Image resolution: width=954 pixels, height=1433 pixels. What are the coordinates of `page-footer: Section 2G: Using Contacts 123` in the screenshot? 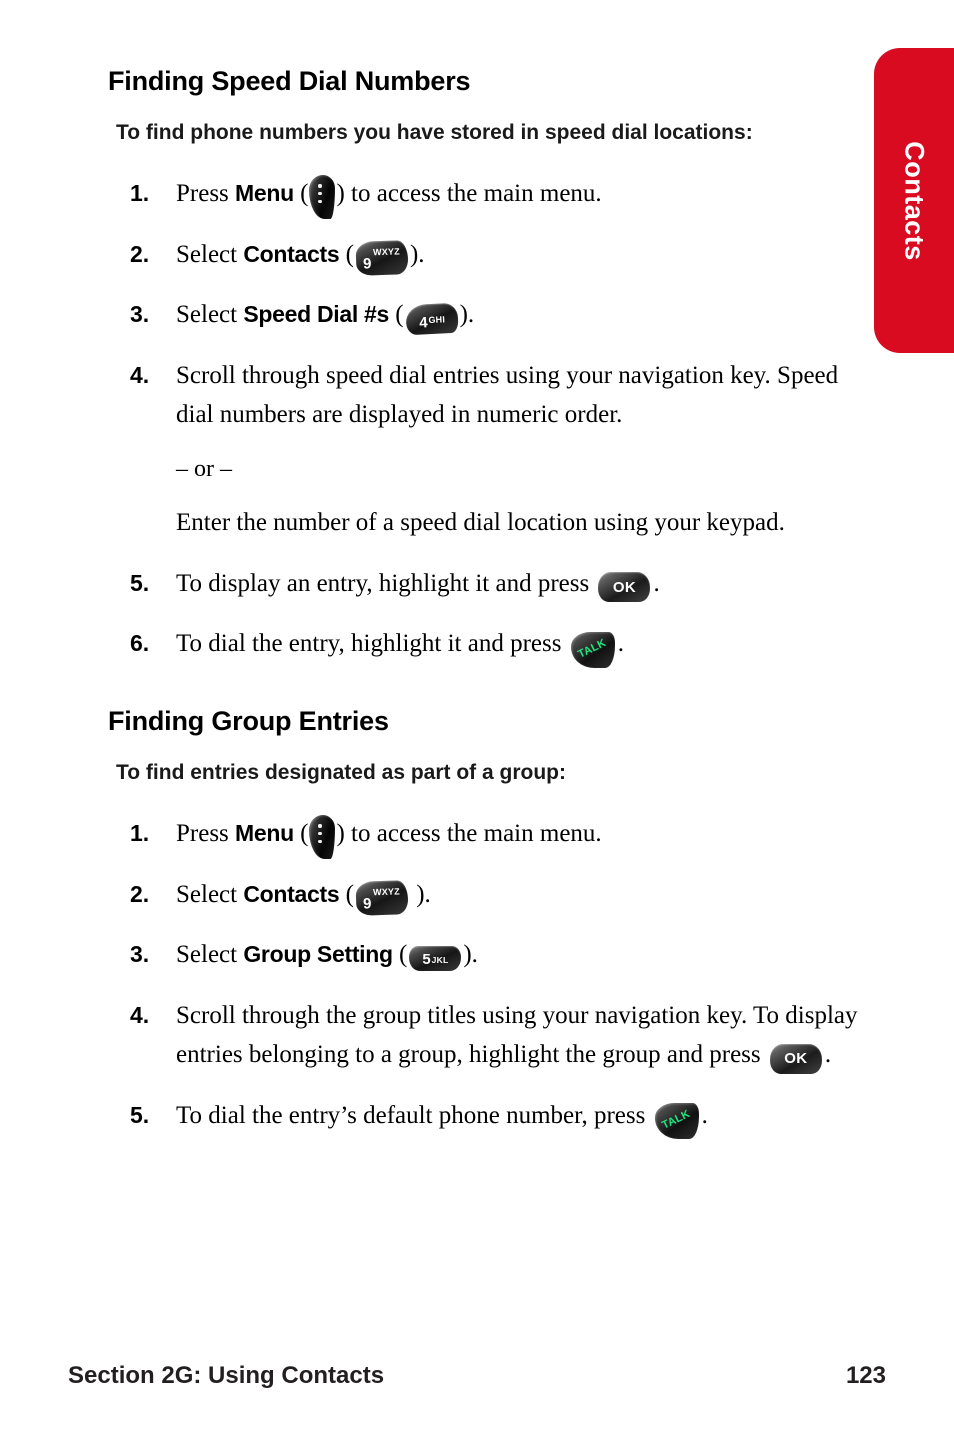 It's located at (477, 1376).